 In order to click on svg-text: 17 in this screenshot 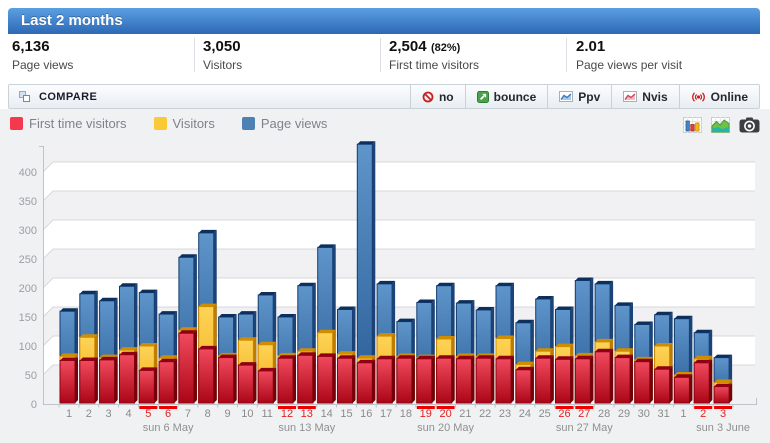, I will do `click(386, 414)`.